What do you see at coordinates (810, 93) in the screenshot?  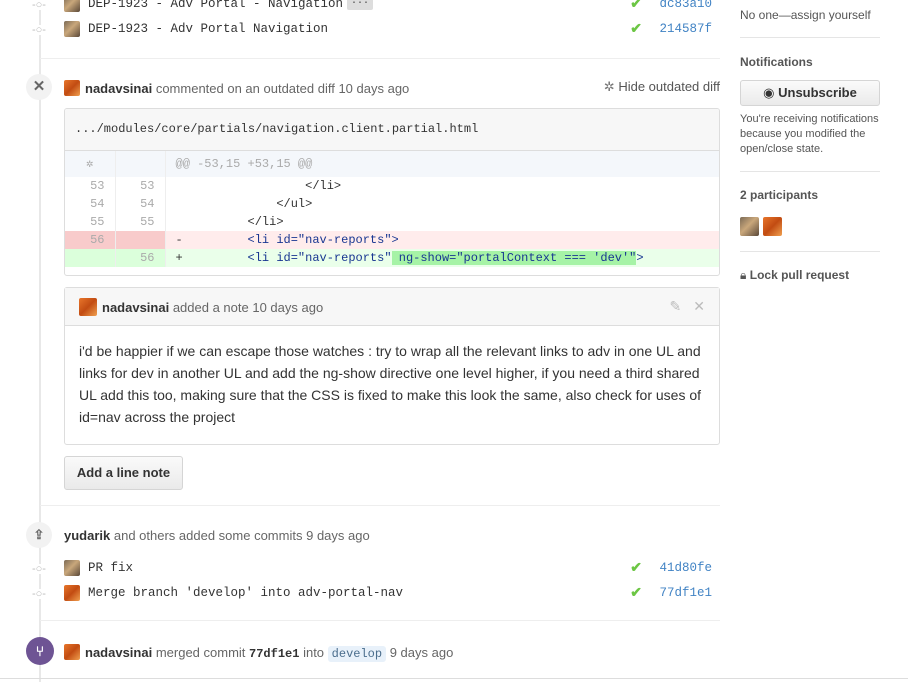 I see `unsubscribe-button: ◉ Unsubscribe` at bounding box center [810, 93].